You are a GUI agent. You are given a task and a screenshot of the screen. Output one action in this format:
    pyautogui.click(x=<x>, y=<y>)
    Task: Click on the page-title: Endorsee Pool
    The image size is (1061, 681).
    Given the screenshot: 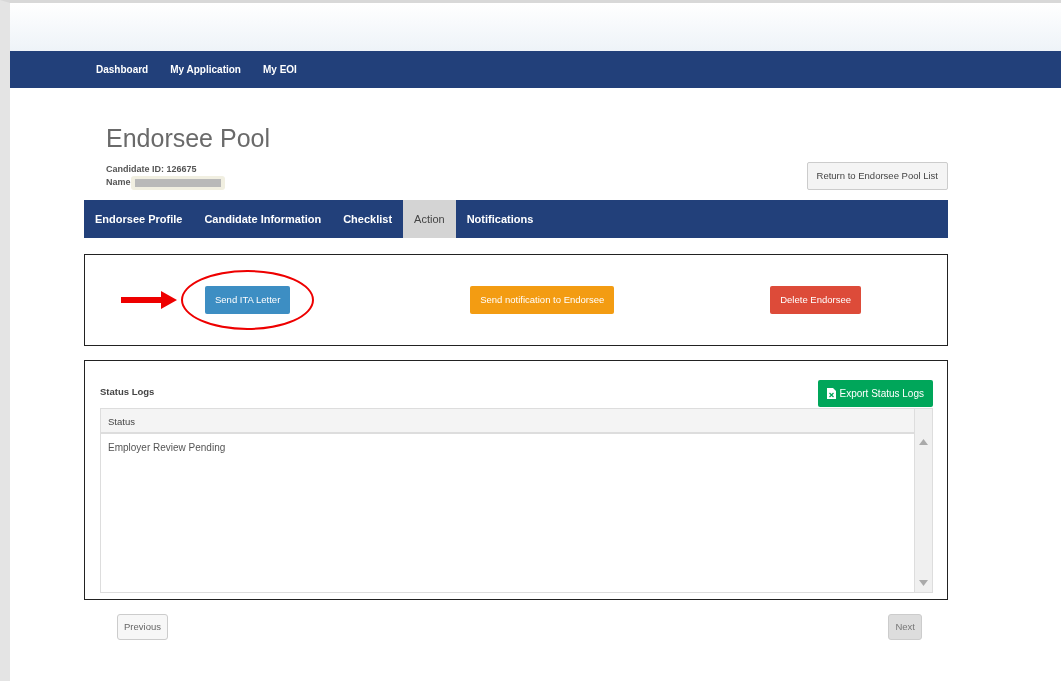 What is the action you would take?
    pyautogui.click(x=188, y=138)
    